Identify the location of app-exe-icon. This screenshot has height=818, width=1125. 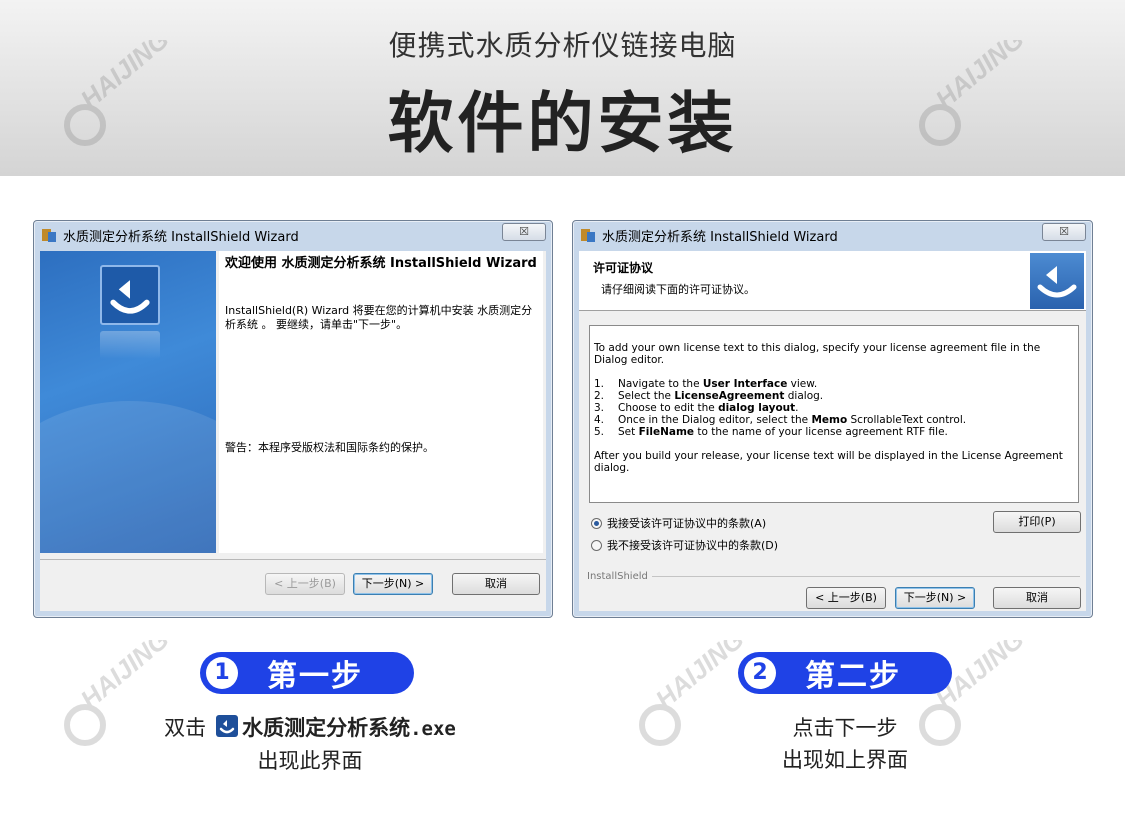
(227, 726).